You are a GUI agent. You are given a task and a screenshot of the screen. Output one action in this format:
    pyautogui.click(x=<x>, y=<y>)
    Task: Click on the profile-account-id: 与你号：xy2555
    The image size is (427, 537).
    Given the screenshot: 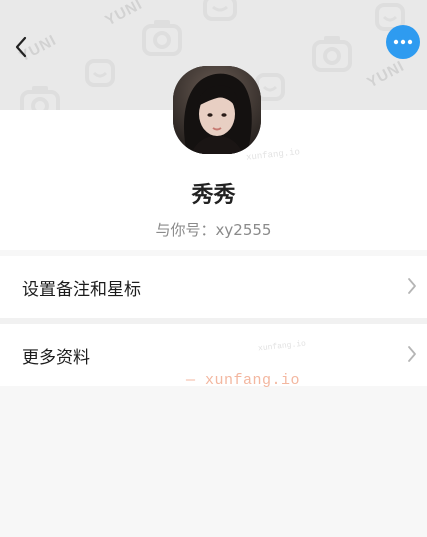 What is the action you would take?
    pyautogui.click(x=213, y=230)
    